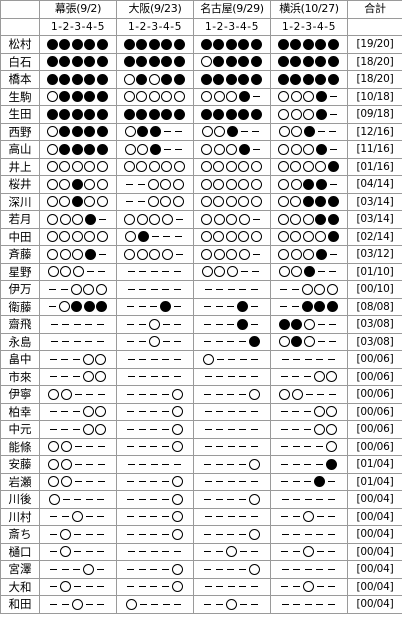 This screenshot has width=402, height=631. What do you see at coordinates (309, 26) in the screenshot?
I see `subheader-event-4: 1-2-3-4-5` at bounding box center [309, 26].